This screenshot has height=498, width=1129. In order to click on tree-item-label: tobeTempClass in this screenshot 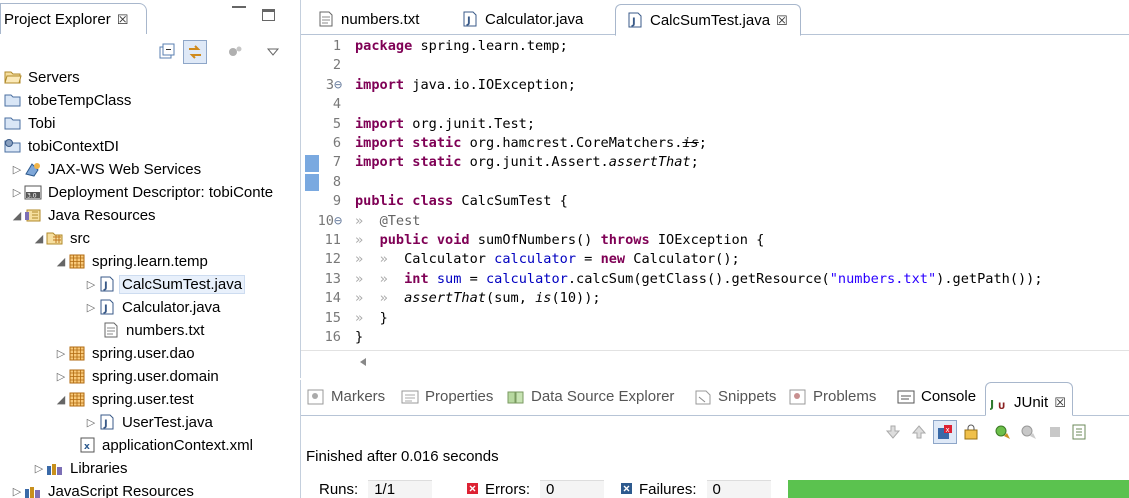, I will do `click(80, 100)`.